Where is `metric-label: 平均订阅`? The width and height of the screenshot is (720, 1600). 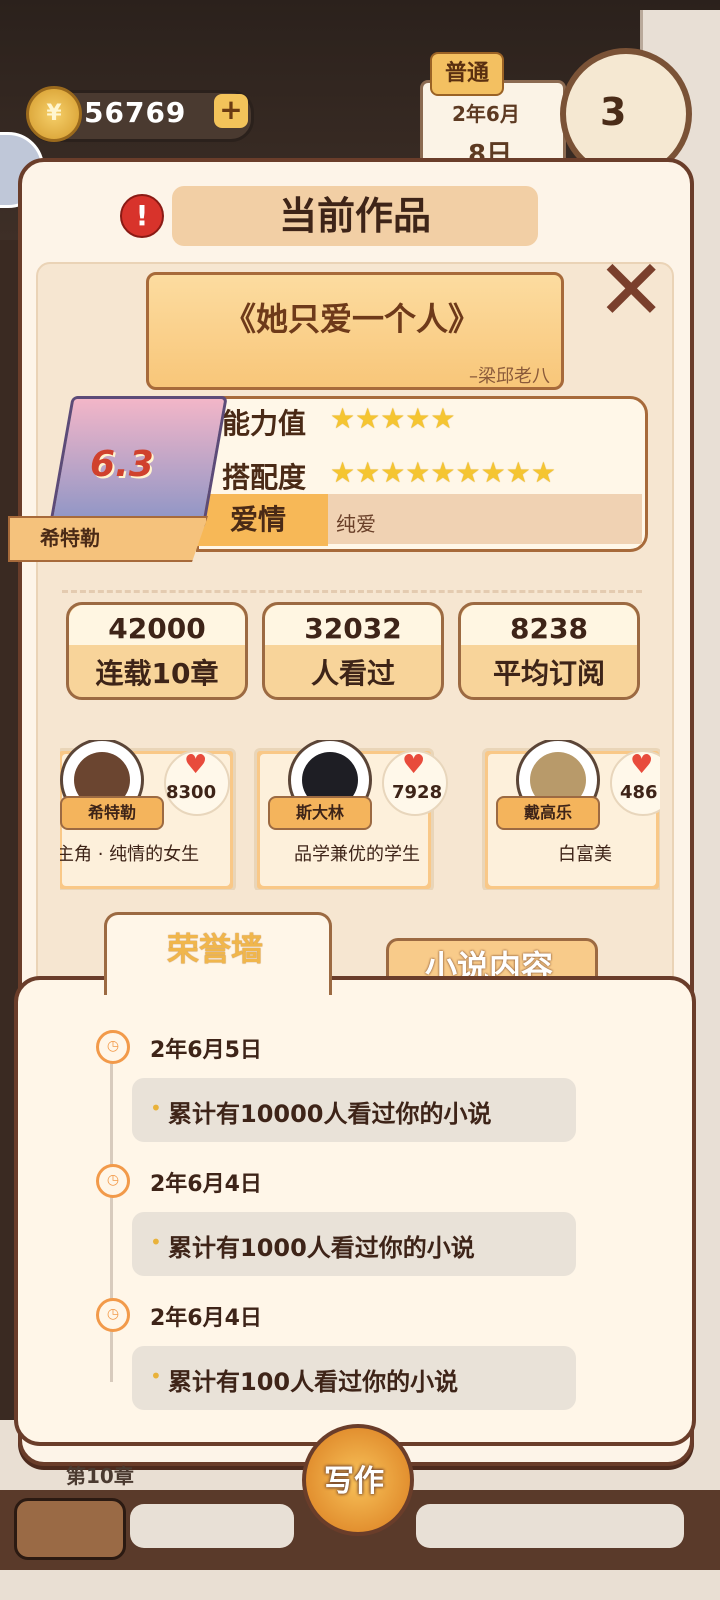
metric-label: 平均订阅 is located at coordinates (548, 673).